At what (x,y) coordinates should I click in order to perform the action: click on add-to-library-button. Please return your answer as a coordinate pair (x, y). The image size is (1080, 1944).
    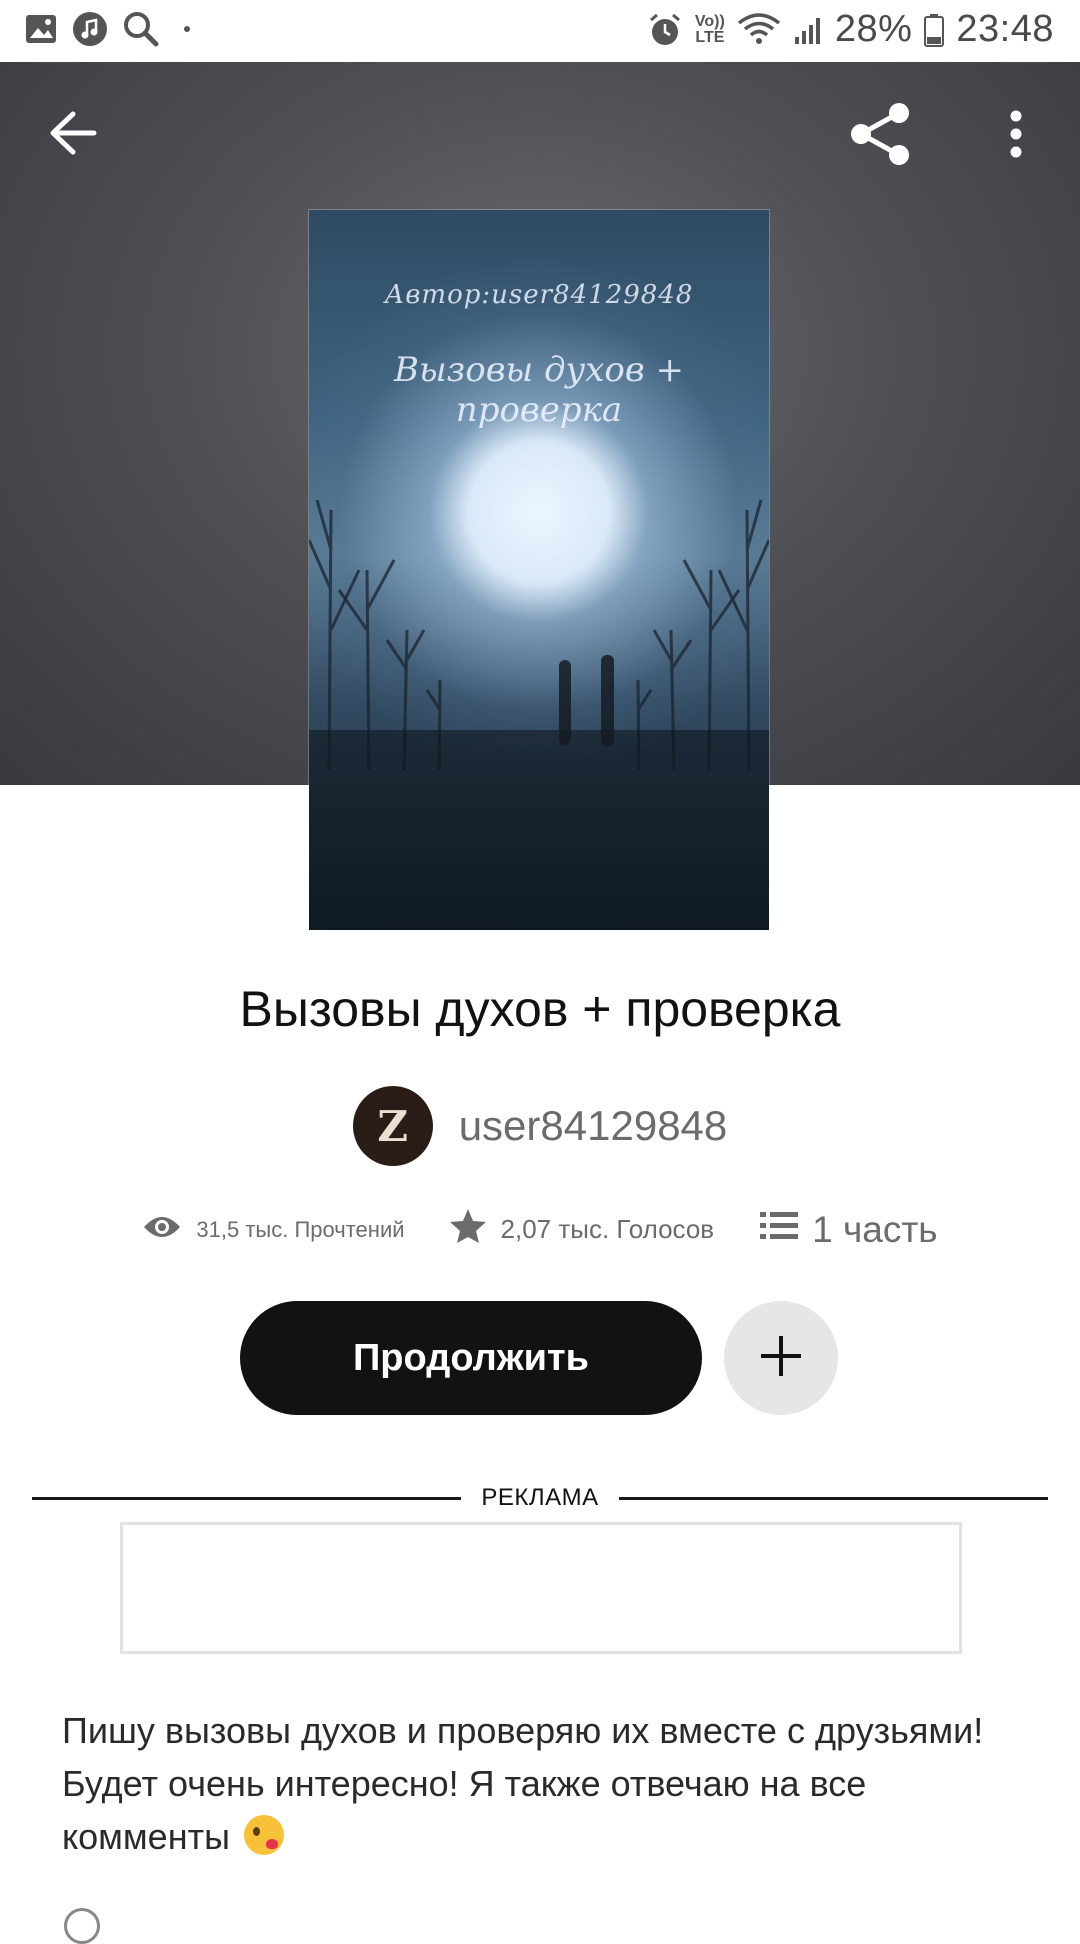
    Looking at the image, I should click on (781, 1358).